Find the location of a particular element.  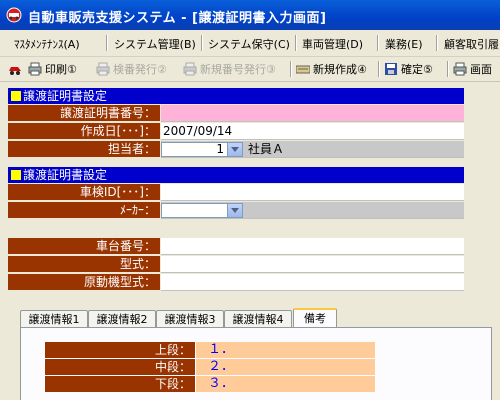

toolbar: 印刷① 検番発行② 新規番号発行③ 新規作成④ 確定⑤ 画面 is located at coordinates (250, 69).